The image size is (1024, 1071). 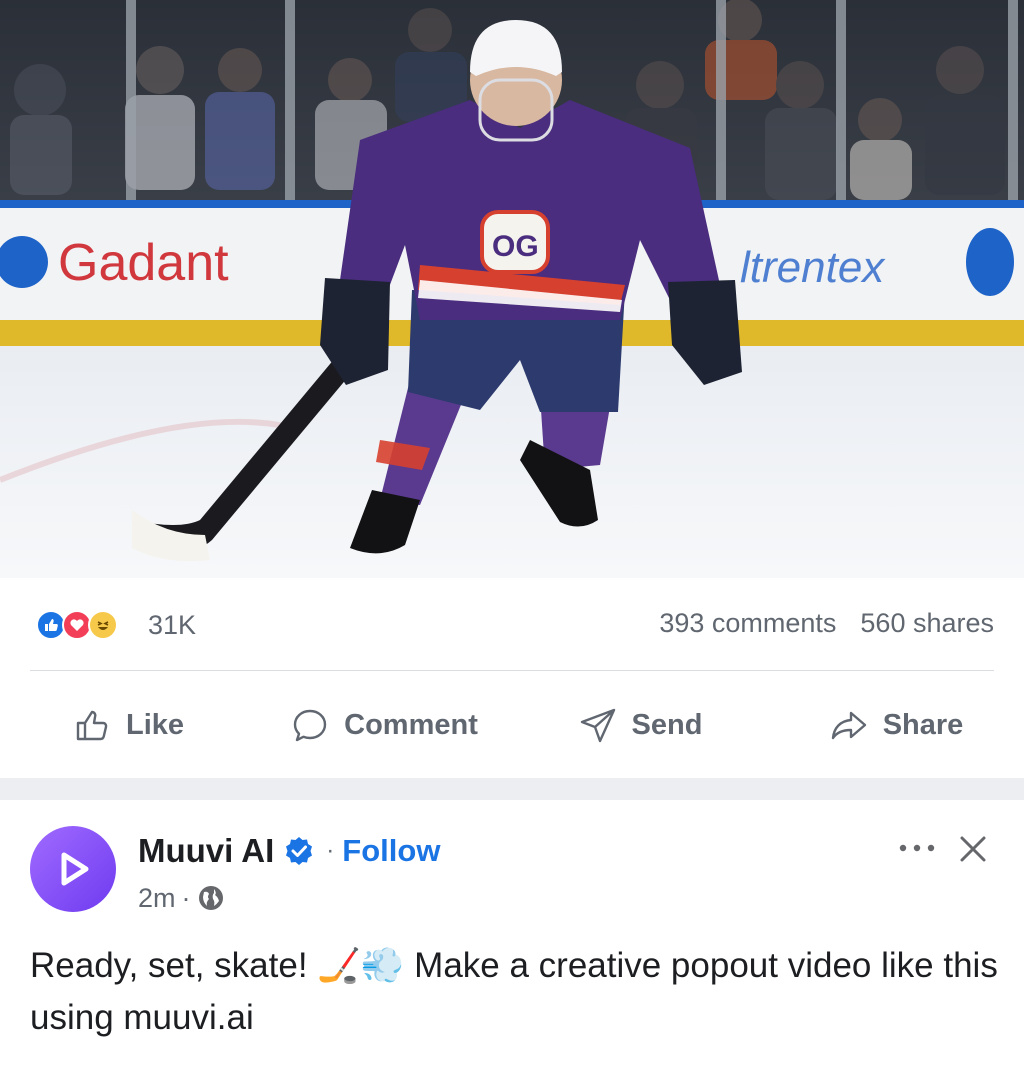 I want to click on haha-reaction-icon, so click(x=103, y=625).